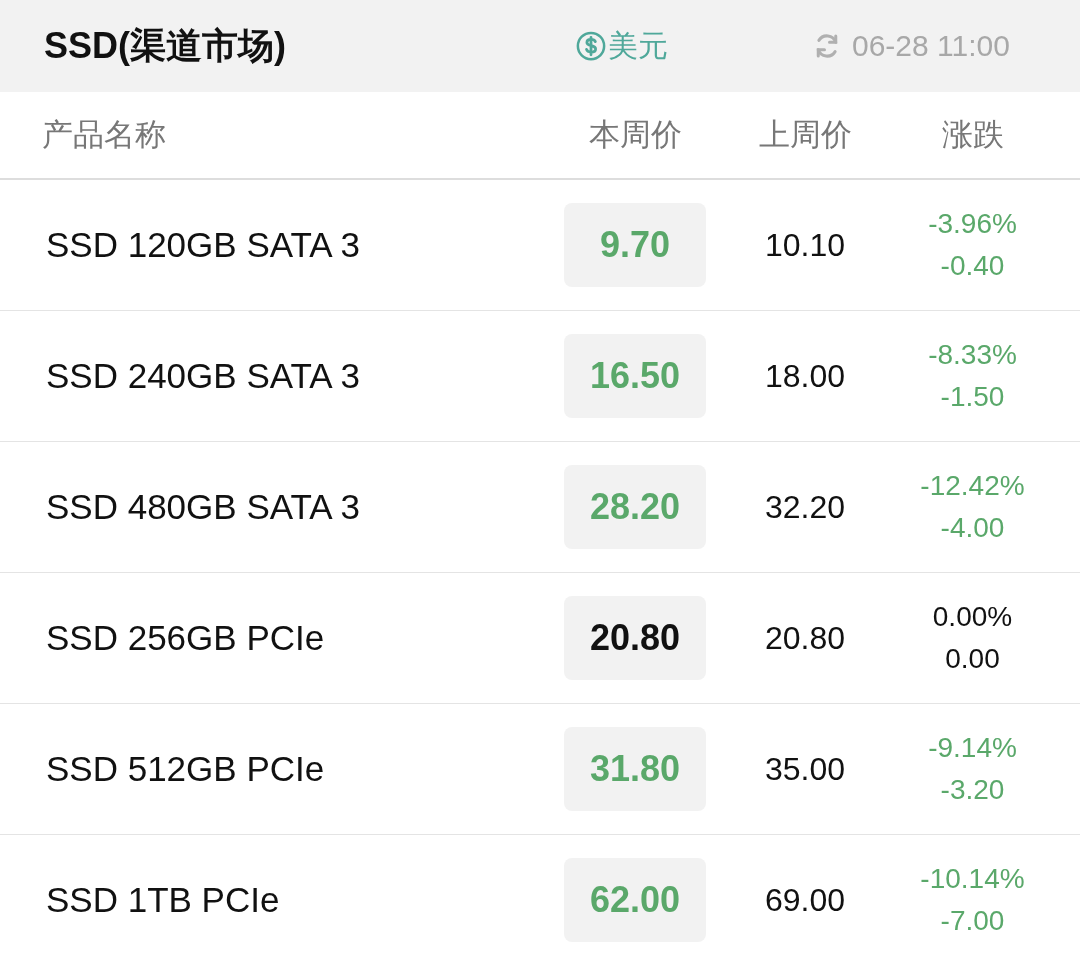 The image size is (1080, 957). Describe the element at coordinates (635, 900) in the screenshot. I see `current-price: 62.00` at that location.